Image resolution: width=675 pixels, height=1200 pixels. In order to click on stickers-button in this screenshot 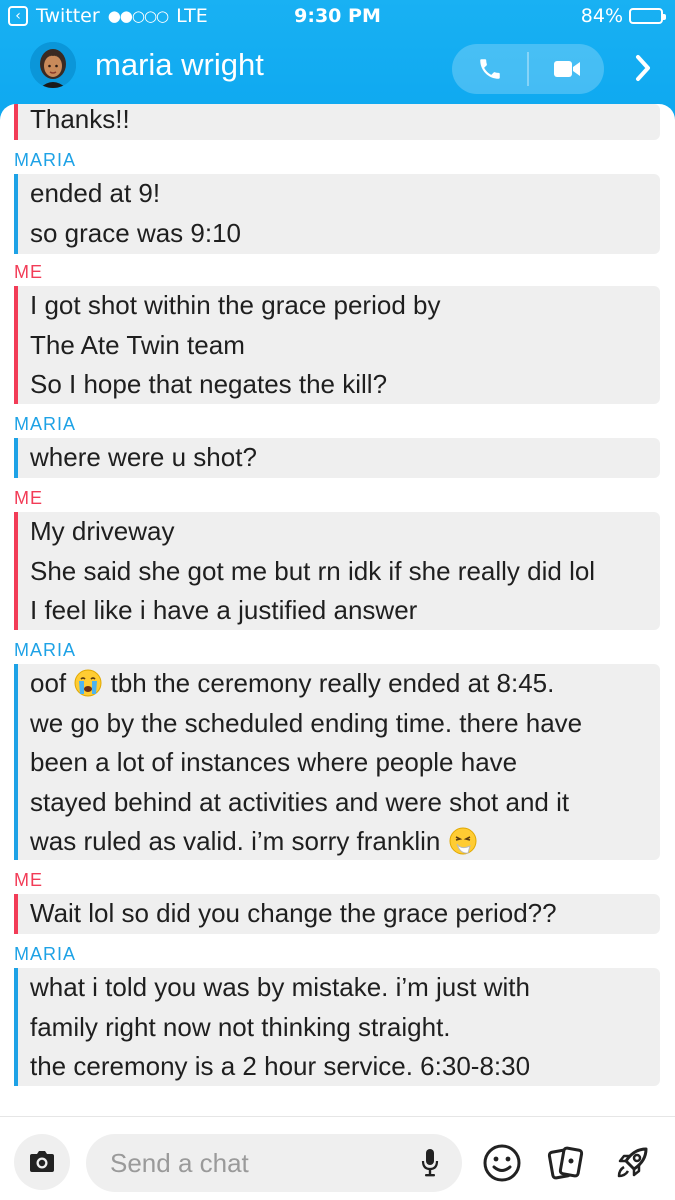, I will do `click(502, 1163)`.